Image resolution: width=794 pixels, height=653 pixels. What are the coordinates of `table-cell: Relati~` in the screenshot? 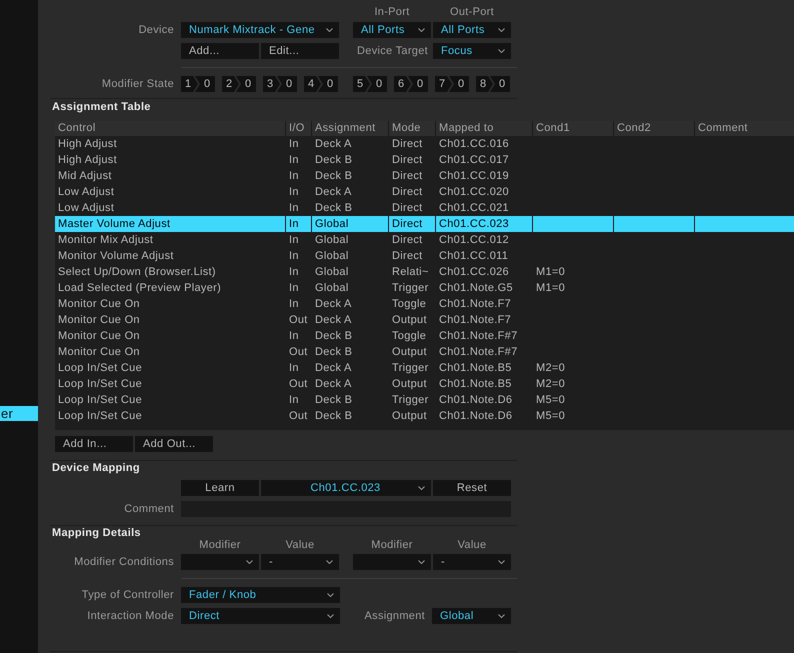 It's located at (411, 272).